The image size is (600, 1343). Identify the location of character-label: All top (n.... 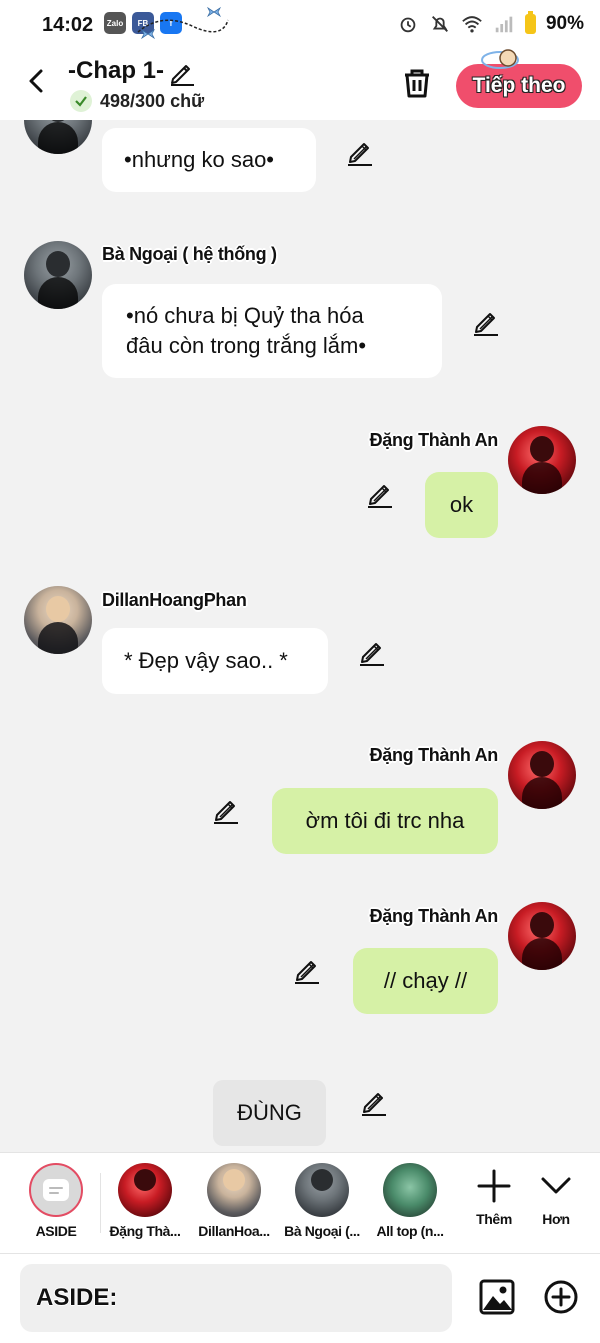
(410, 1231).